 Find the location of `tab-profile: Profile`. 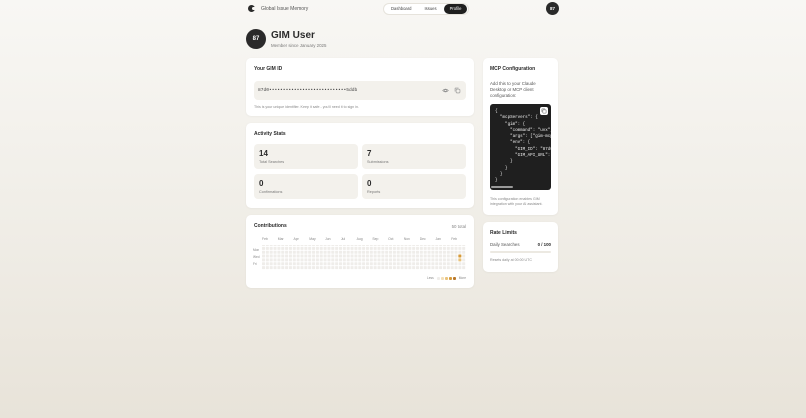

tab-profile: Profile is located at coordinates (455, 9).